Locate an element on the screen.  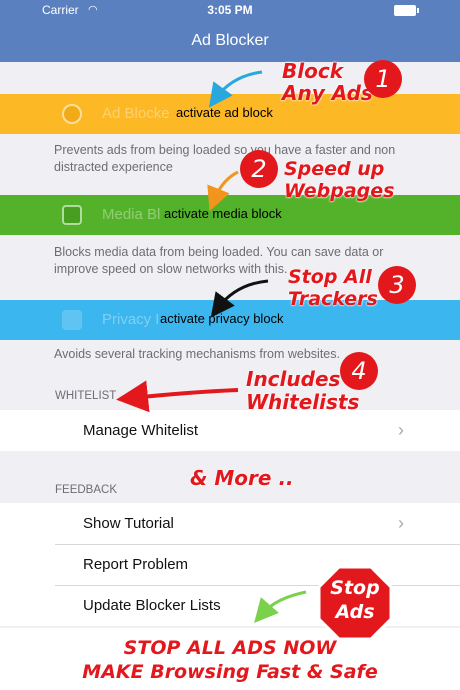
callout-more: & More .. is located at coordinates (242, 478).